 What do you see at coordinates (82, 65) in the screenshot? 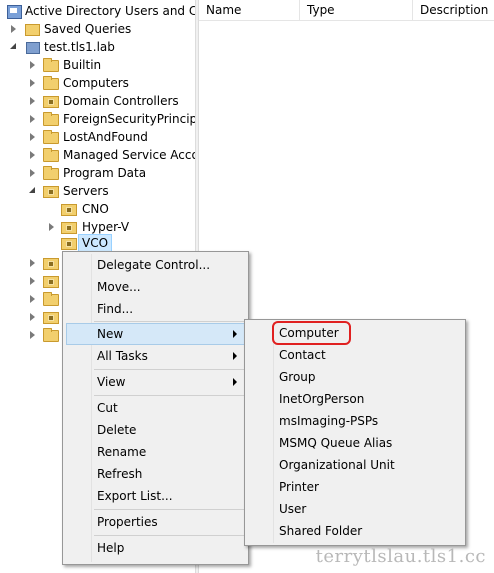
I see `tree-label: Builtin` at bounding box center [82, 65].